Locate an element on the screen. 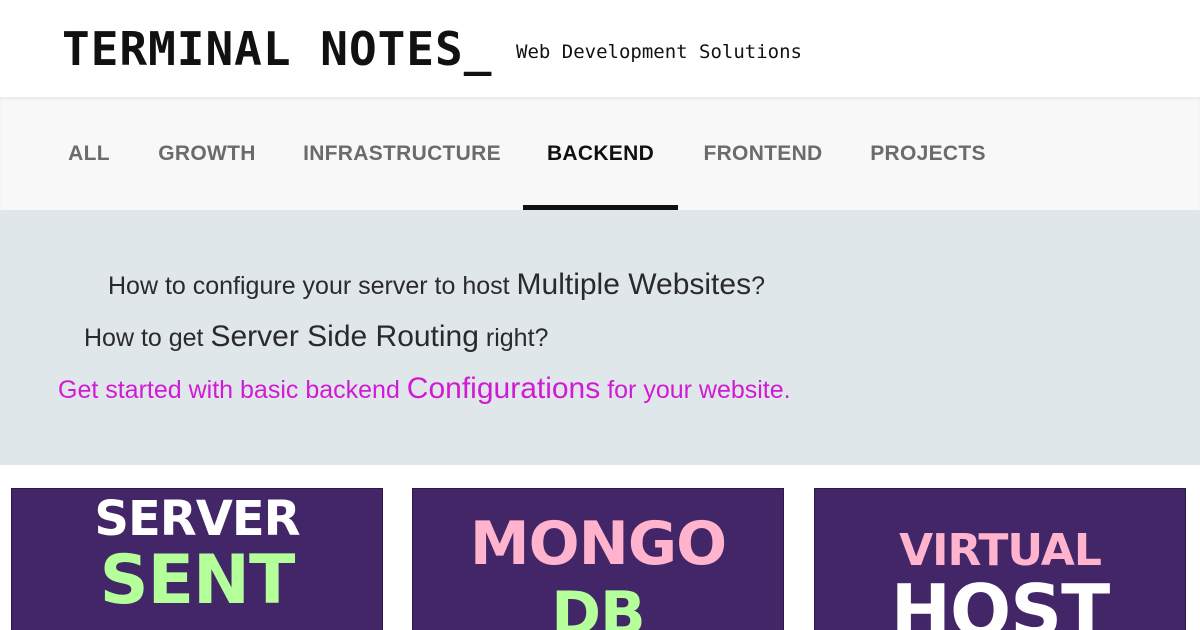  hero-line-3-post: for your website. is located at coordinates (695, 390).